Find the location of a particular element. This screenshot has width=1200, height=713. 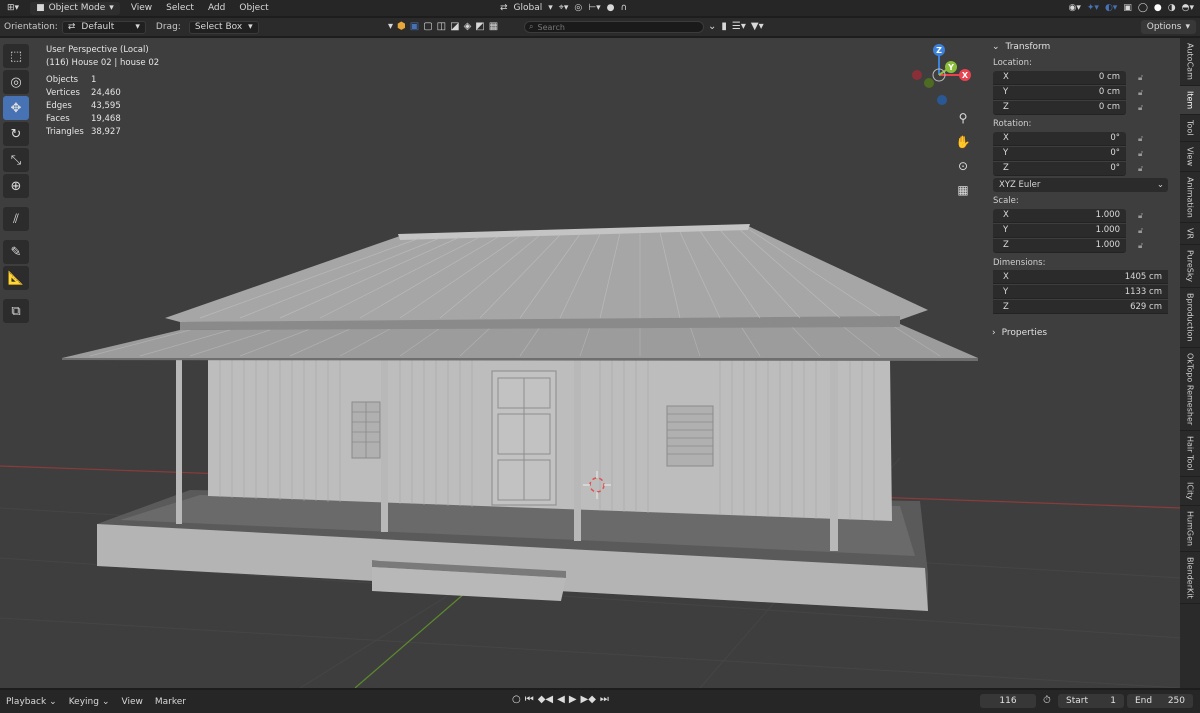

location-y-field: Y 0 cm is located at coordinates (1059, 92).